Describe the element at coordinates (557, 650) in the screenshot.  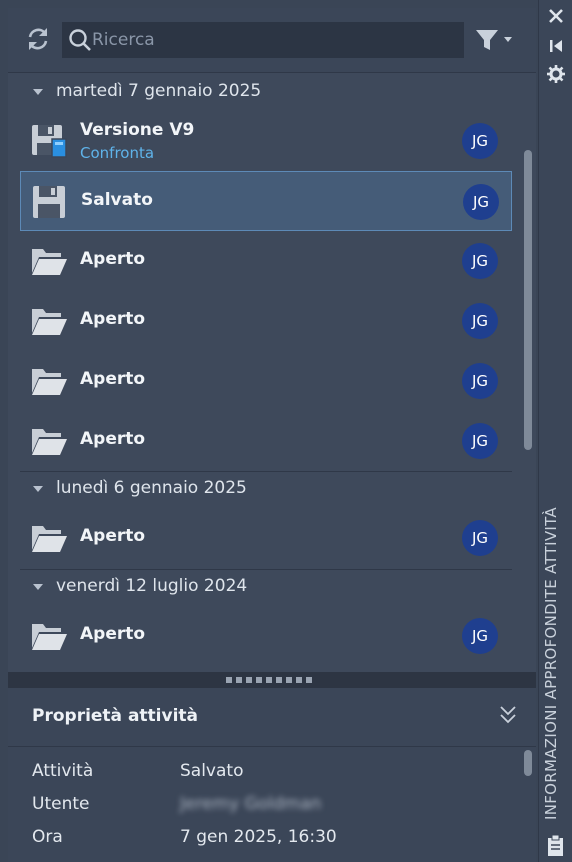
I see `side-rail-label: INFORMAZIONI APPROFONDITE ATTIVITÀ` at that location.